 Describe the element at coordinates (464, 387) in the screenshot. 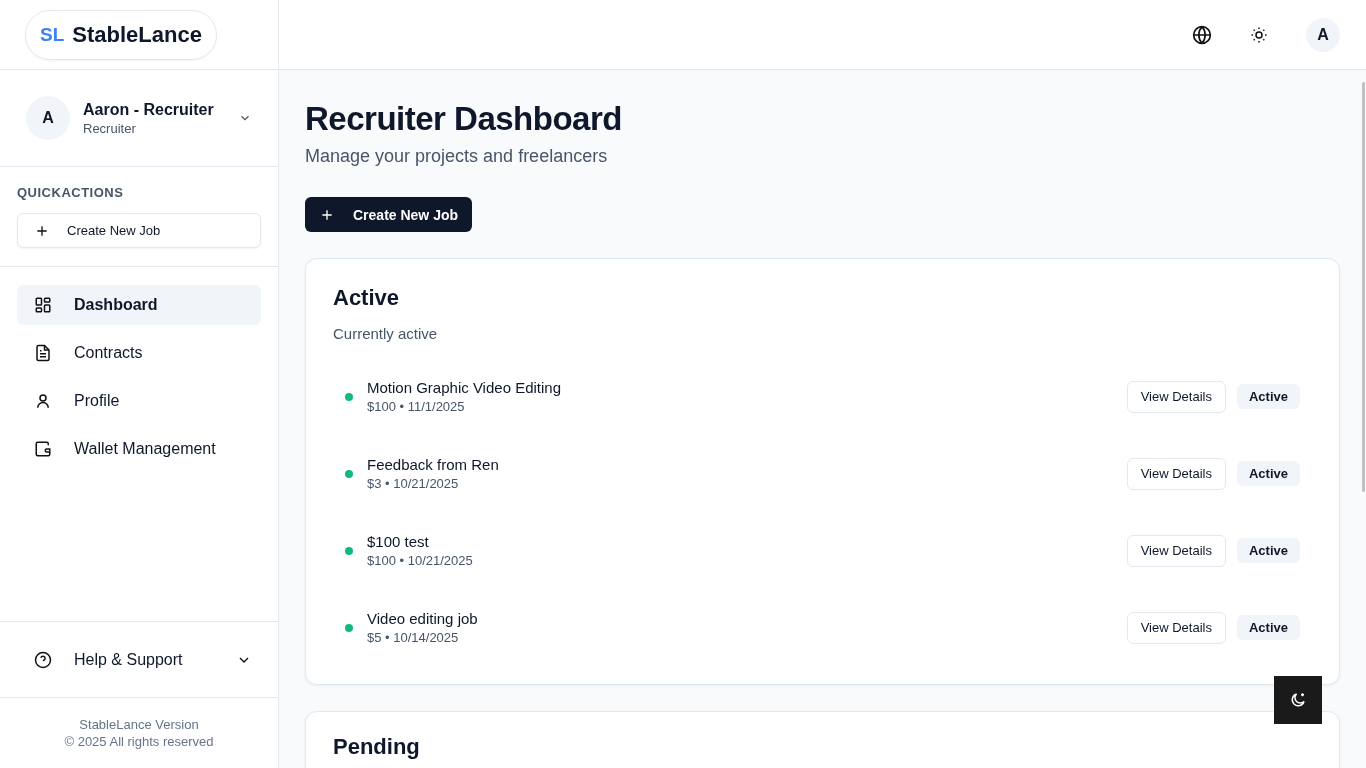

I see `job-title: Motion Graphic Video Editing` at that location.